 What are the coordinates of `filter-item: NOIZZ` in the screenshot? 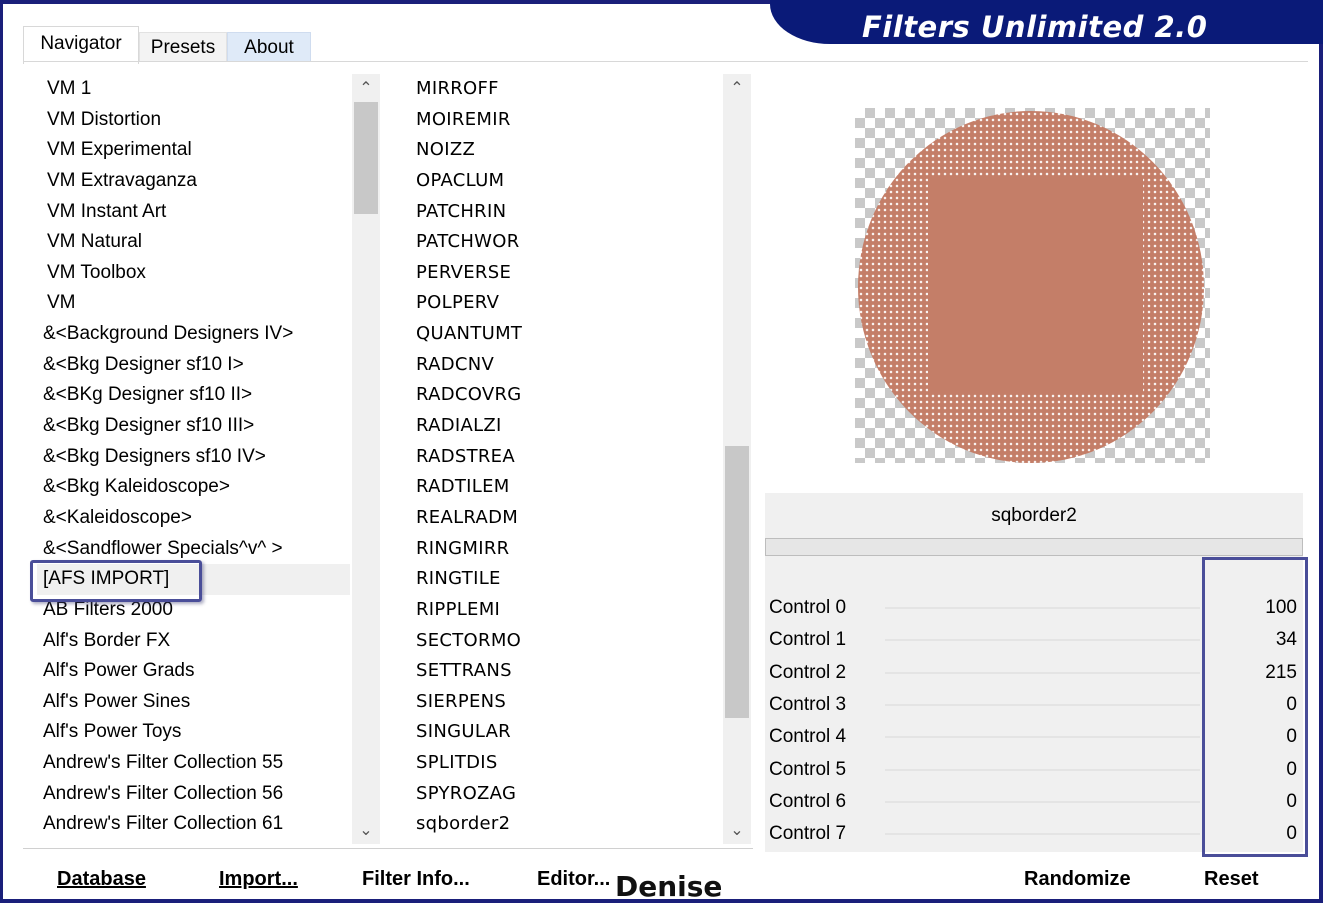 It's located at (570, 150).